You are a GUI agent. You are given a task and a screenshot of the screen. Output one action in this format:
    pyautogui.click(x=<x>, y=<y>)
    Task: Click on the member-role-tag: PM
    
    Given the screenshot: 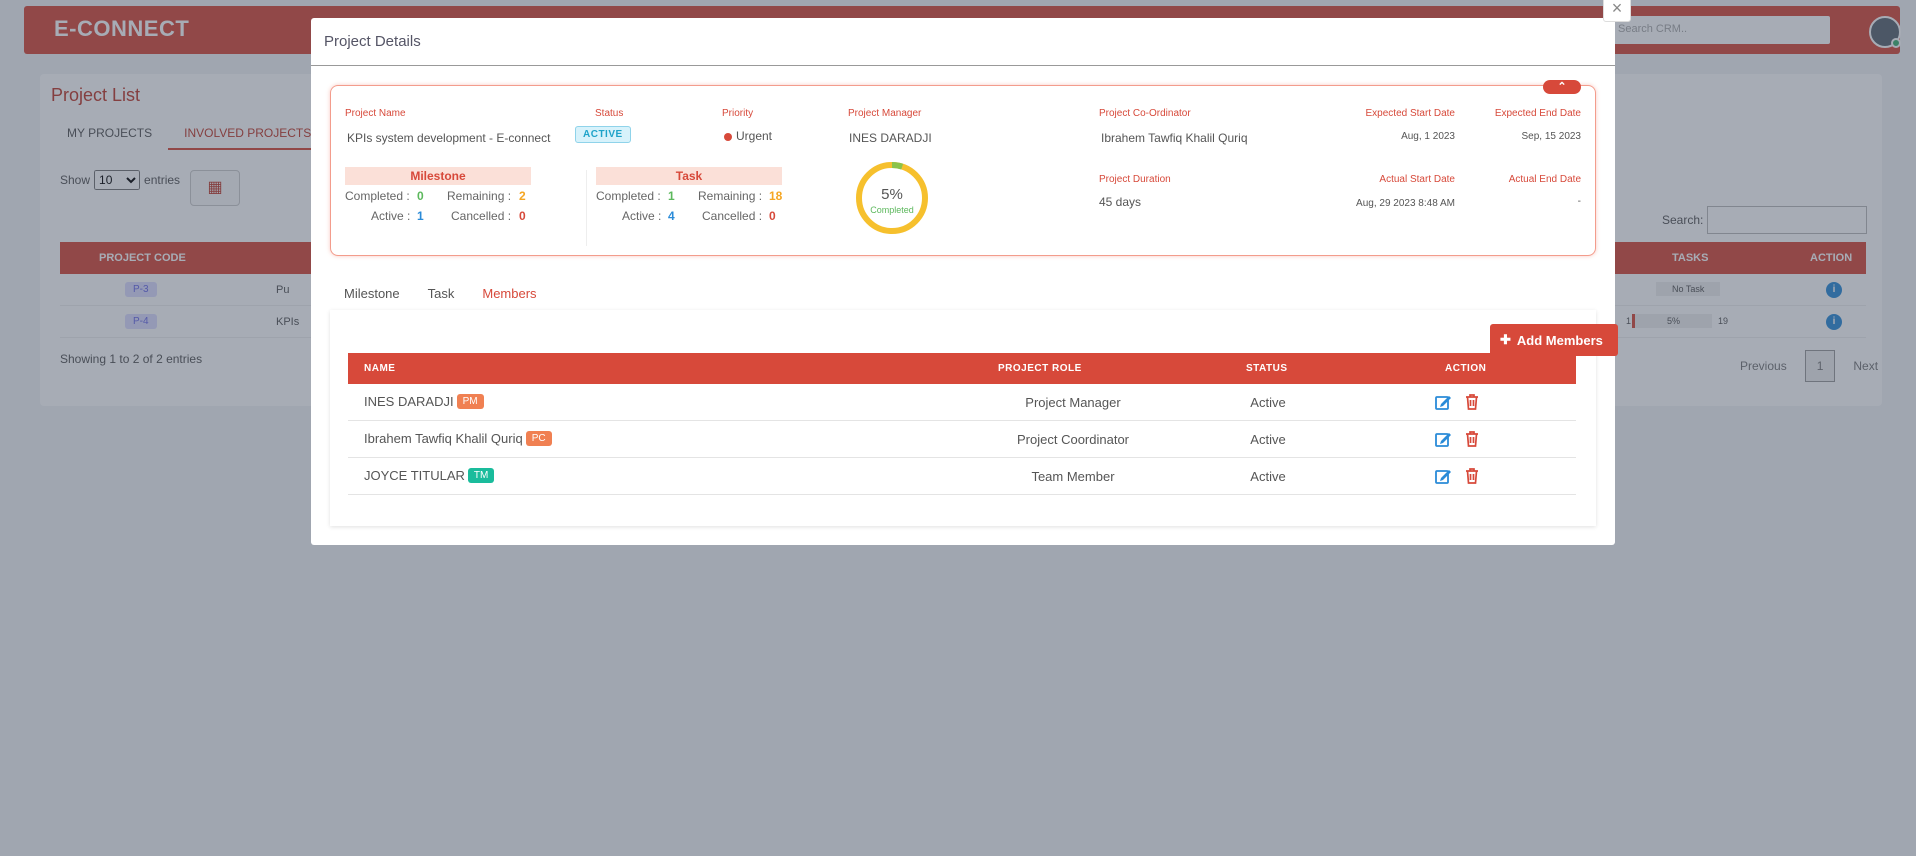 What is the action you would take?
    pyautogui.click(x=470, y=401)
    